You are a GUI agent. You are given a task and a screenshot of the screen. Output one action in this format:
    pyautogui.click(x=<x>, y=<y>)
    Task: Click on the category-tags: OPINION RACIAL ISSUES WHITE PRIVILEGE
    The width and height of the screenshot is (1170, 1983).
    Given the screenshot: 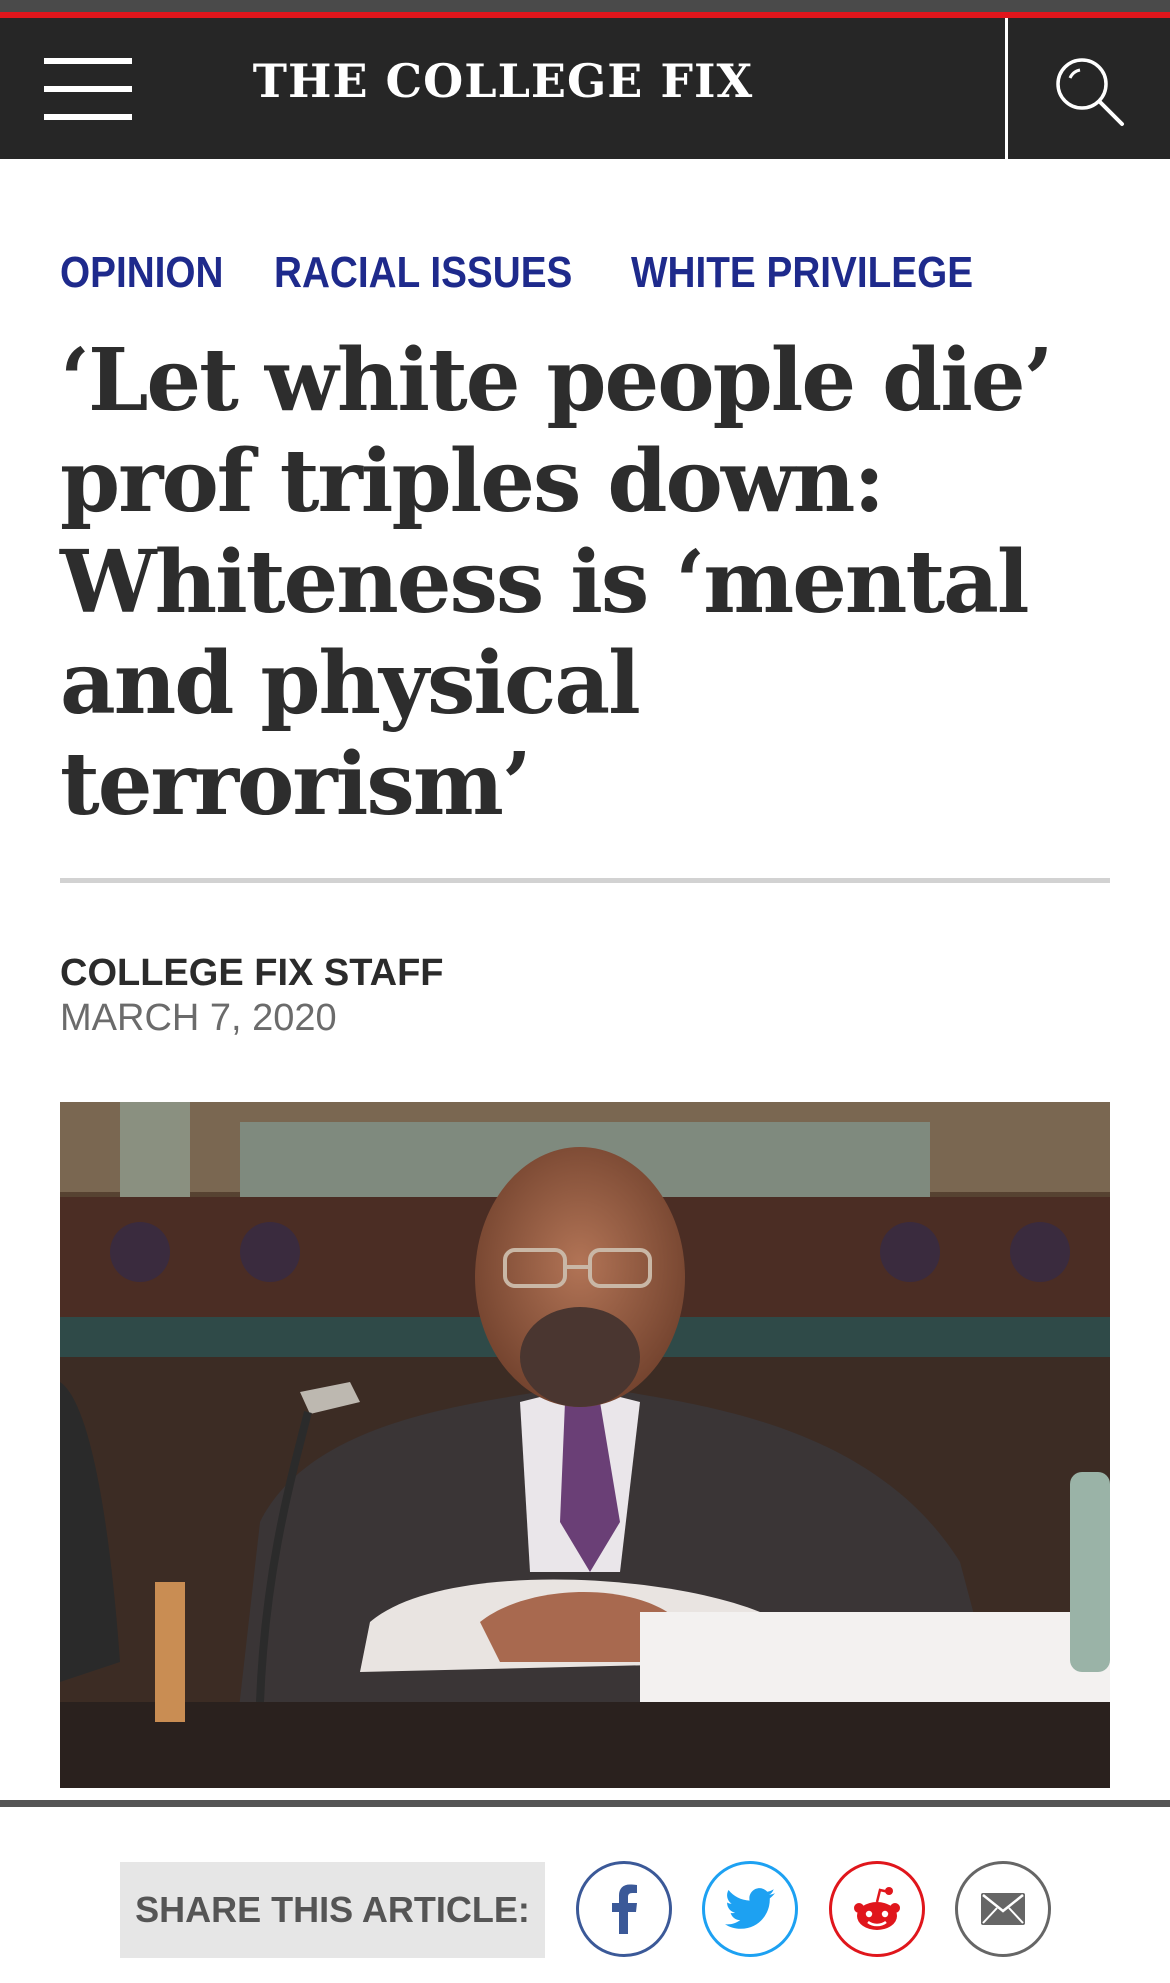 What is the action you would take?
    pyautogui.click(x=540, y=278)
    